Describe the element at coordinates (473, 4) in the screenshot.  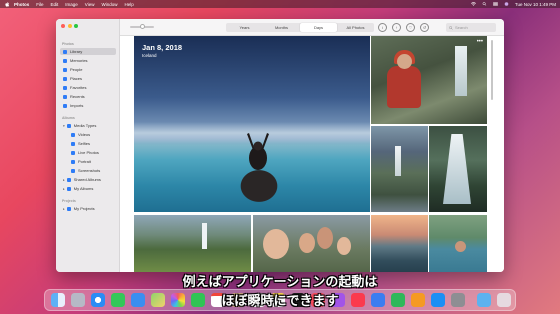
I see `wifi-icon` at that location.